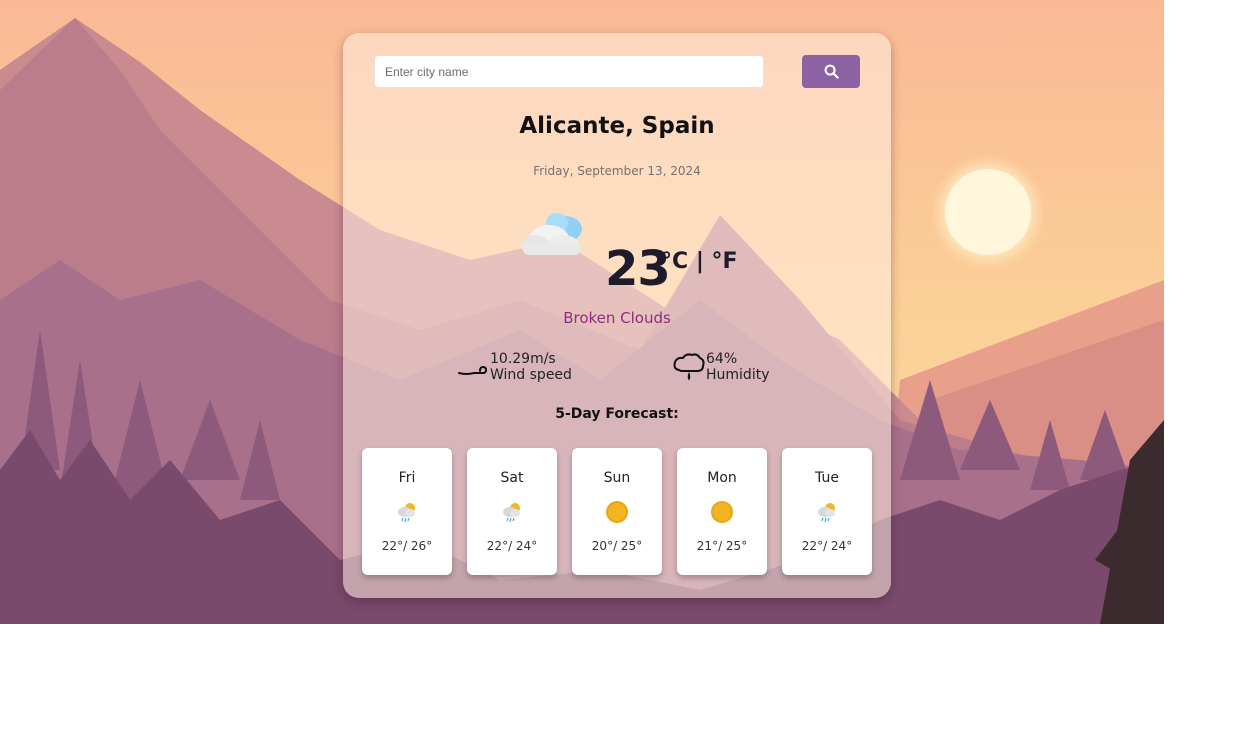 This screenshot has height=742, width=1247. Describe the element at coordinates (617, 546) in the screenshot. I see `forecast-temps: 20°/ 25°` at that location.